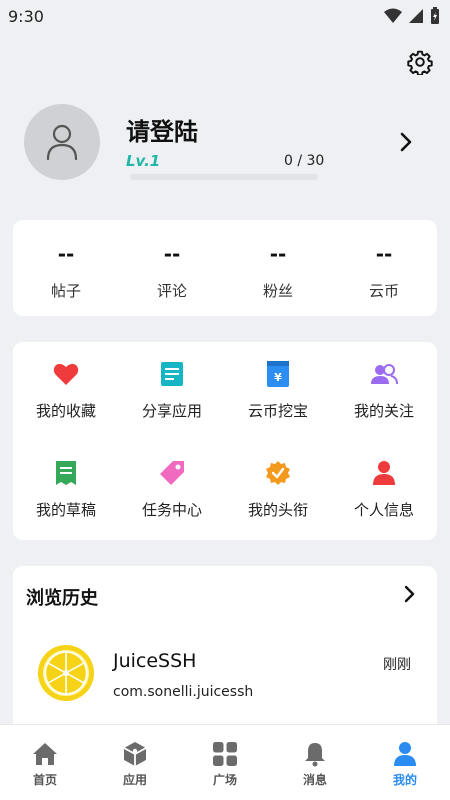 This screenshot has width=450, height=800. What do you see at coordinates (397, 665) in the screenshot?
I see `visit-time: 刚刚` at bounding box center [397, 665].